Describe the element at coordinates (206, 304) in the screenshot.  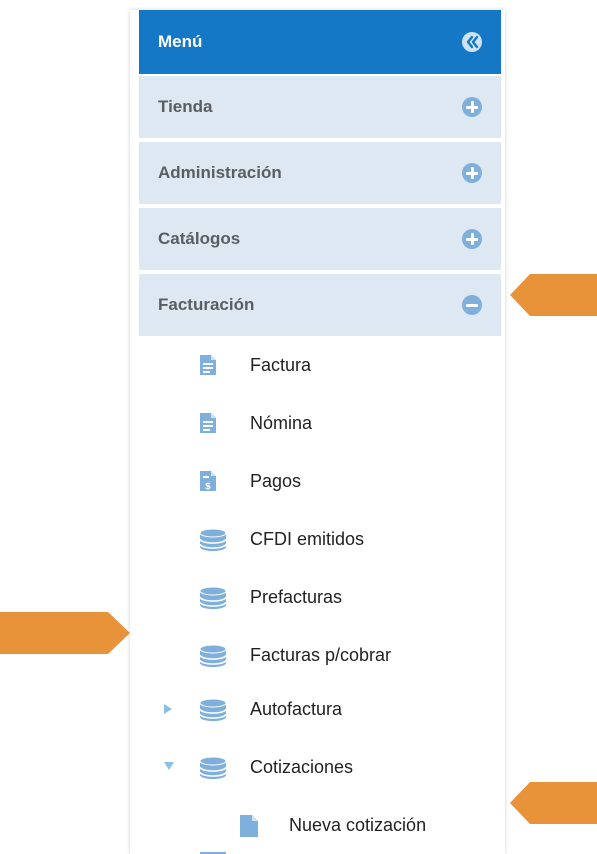
I see `section-label: Facturación` at that location.